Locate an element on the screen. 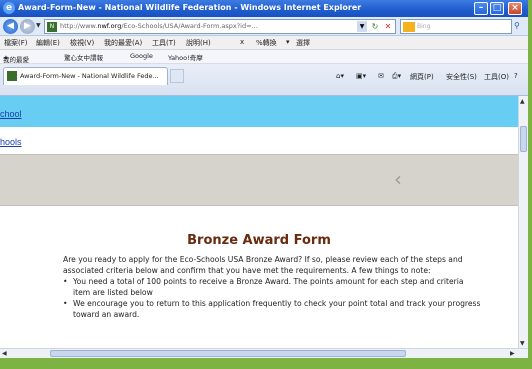 This screenshot has width=532, height=369. menu-tools: 工具(T) is located at coordinates (164, 43).